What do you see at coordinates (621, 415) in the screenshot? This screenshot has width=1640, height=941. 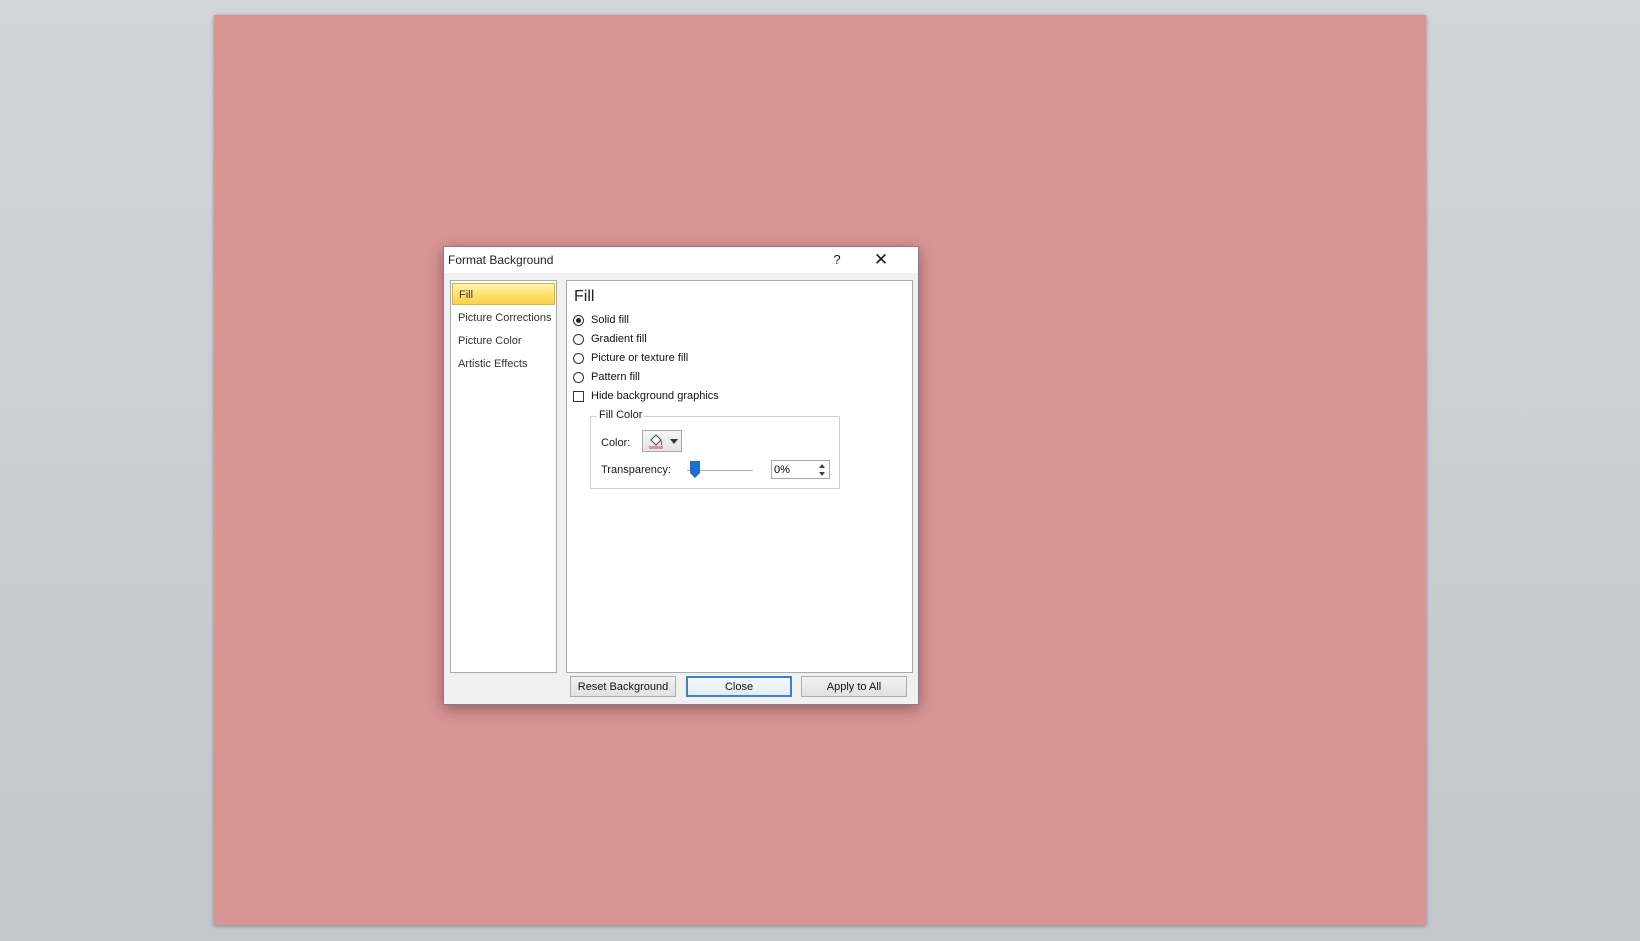 I see `fill-color-group-label: Fill Color` at bounding box center [621, 415].